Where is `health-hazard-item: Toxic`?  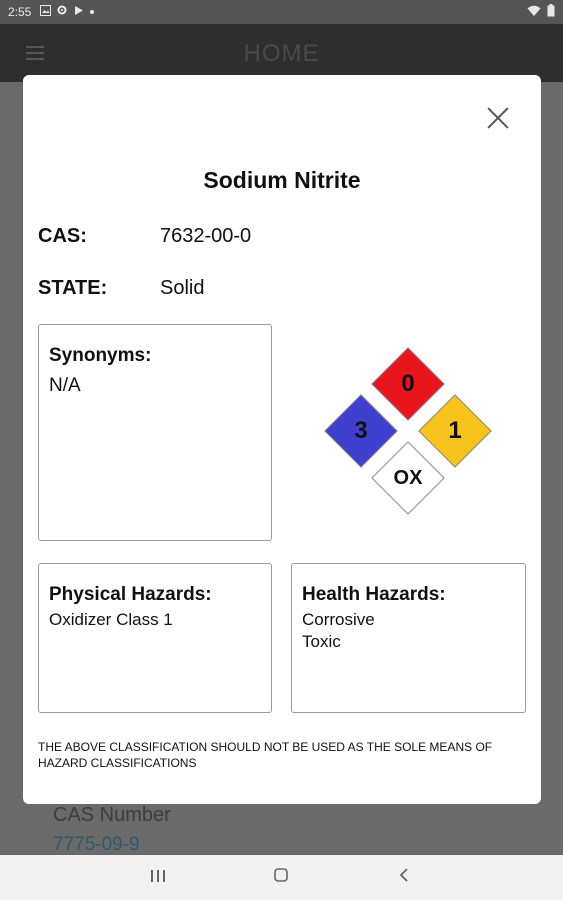 health-hazard-item: Toxic is located at coordinates (321, 641).